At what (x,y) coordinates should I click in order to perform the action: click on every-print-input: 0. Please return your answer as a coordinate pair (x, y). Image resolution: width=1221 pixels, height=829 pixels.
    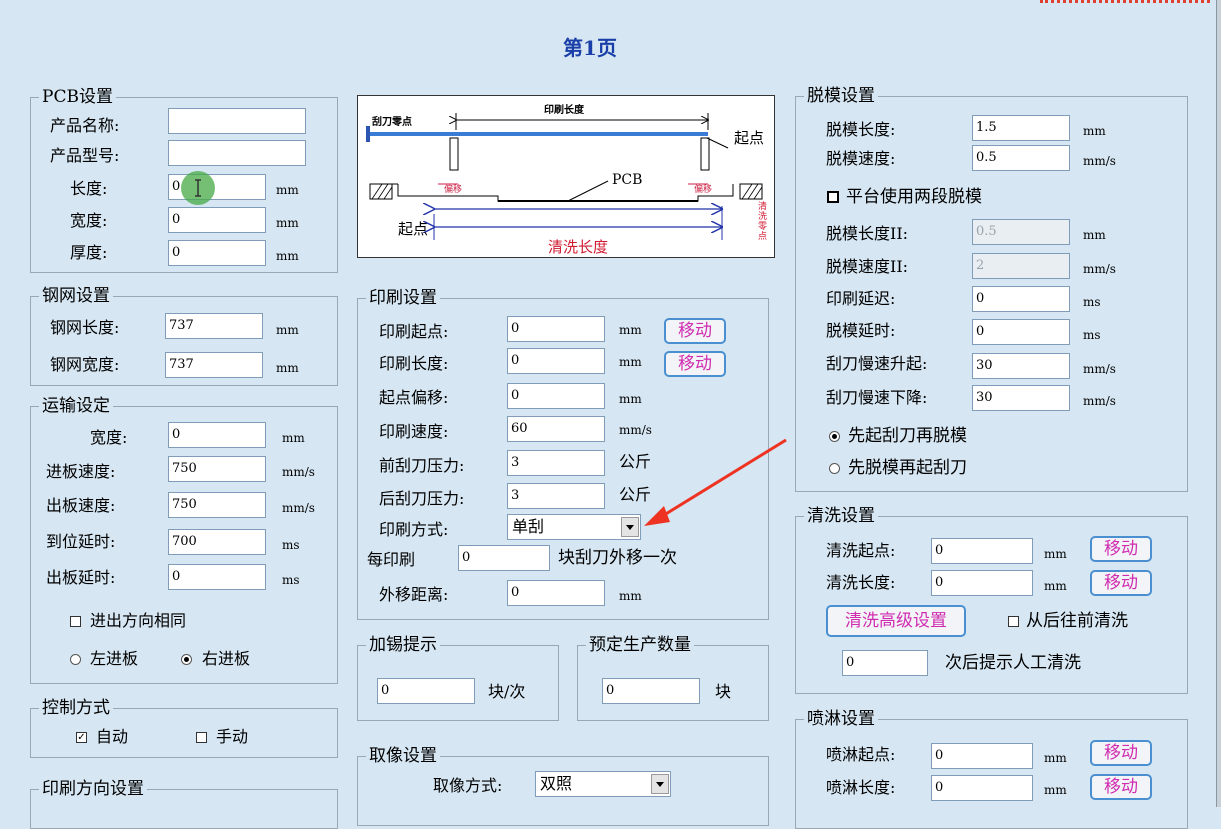
    Looking at the image, I should click on (504, 558).